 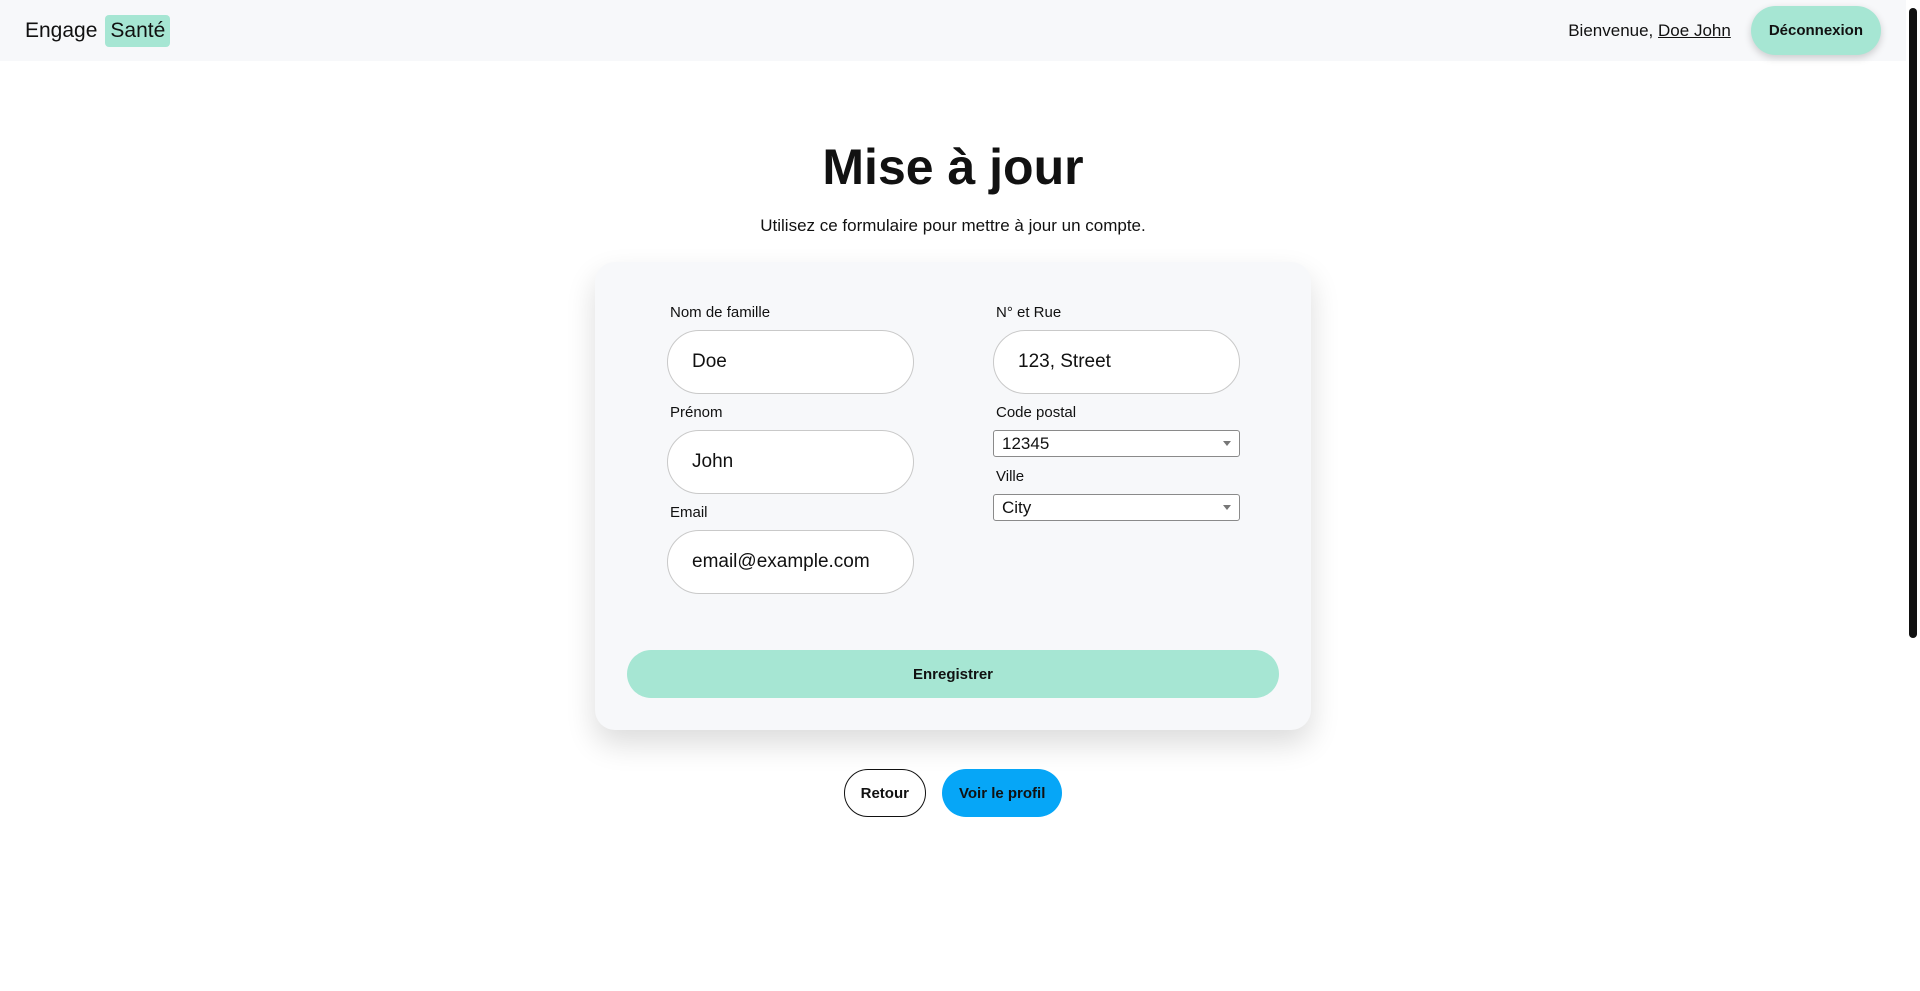 I want to click on back-button: Retour, so click(x=884, y=793).